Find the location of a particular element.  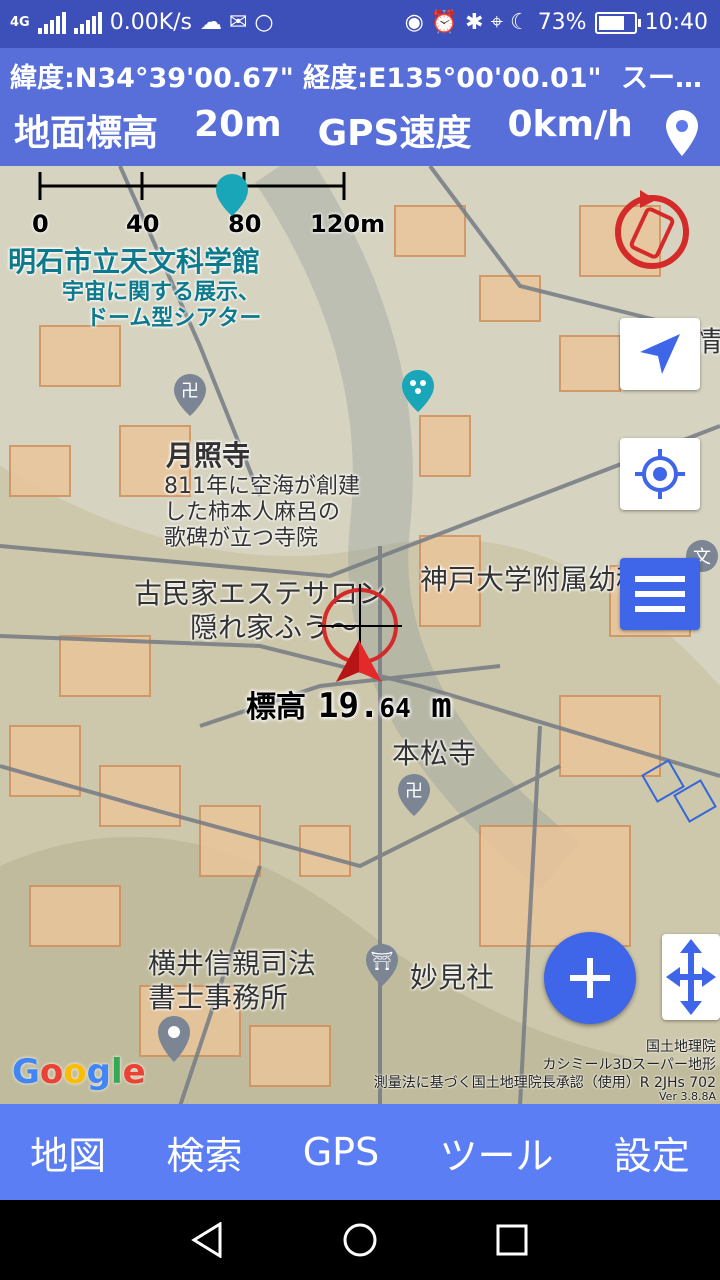

recents-icon is located at coordinates (512, 1242).